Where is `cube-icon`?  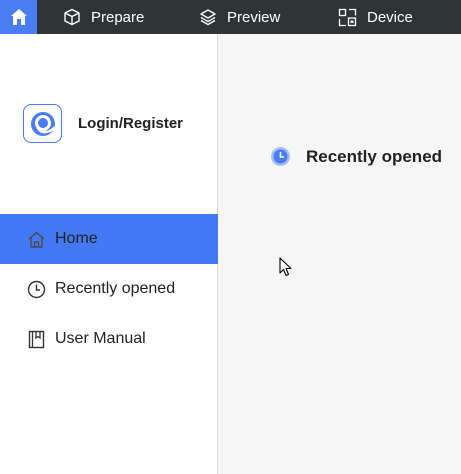 cube-icon is located at coordinates (72, 17).